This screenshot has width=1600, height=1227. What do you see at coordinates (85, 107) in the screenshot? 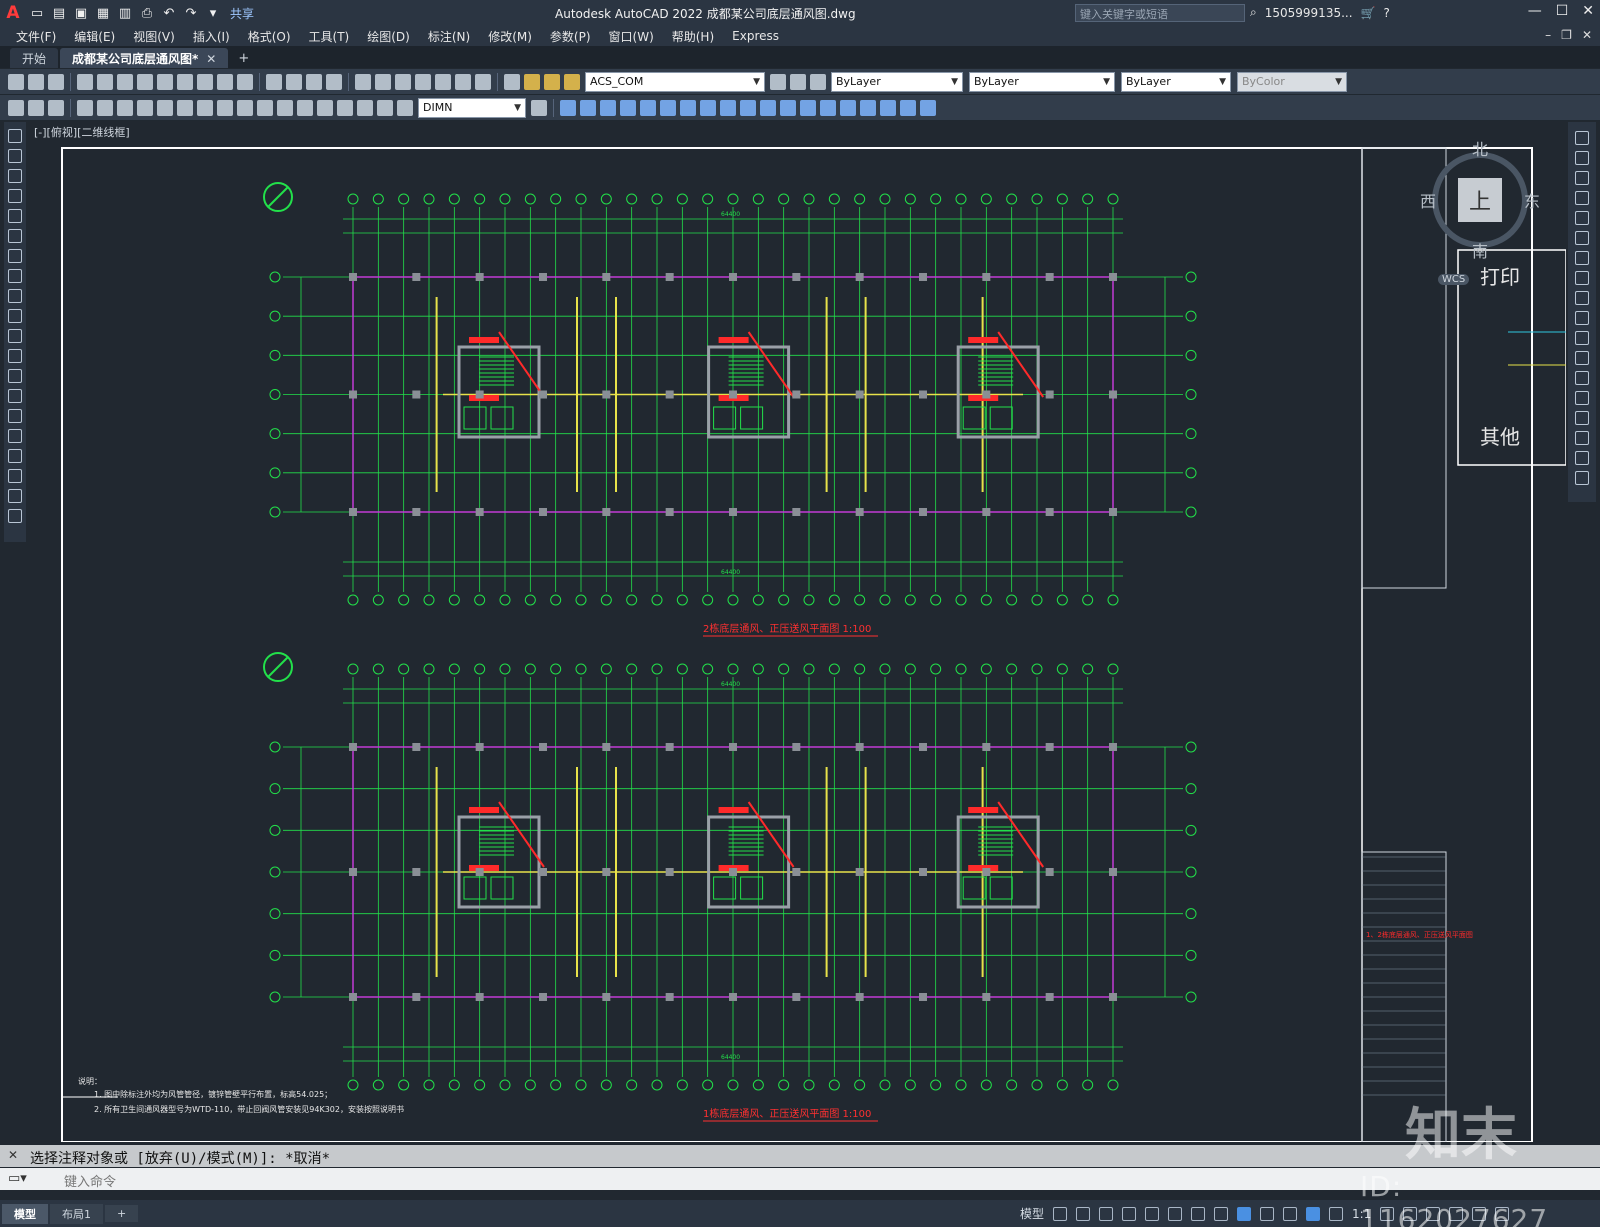
I see `ordinate-dim-icon` at bounding box center [85, 107].